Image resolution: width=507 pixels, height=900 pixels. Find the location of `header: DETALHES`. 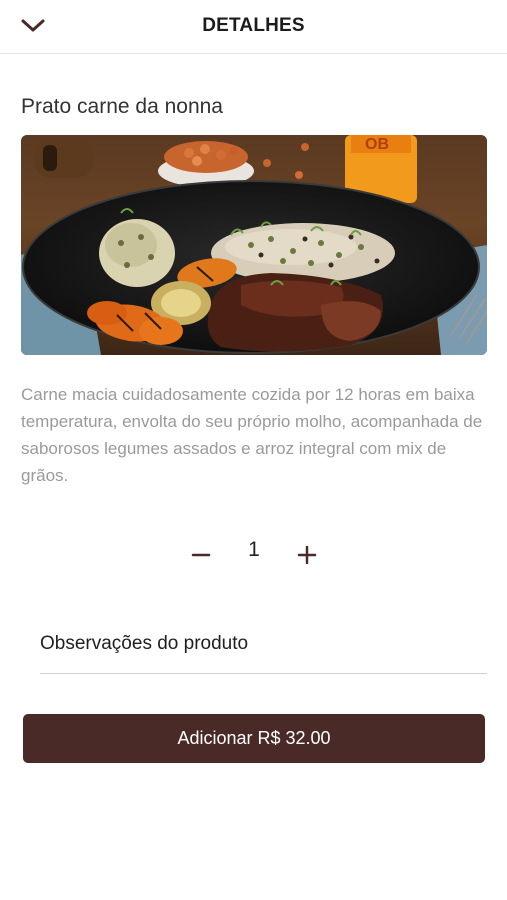

header: DETALHES is located at coordinates (253, 27).